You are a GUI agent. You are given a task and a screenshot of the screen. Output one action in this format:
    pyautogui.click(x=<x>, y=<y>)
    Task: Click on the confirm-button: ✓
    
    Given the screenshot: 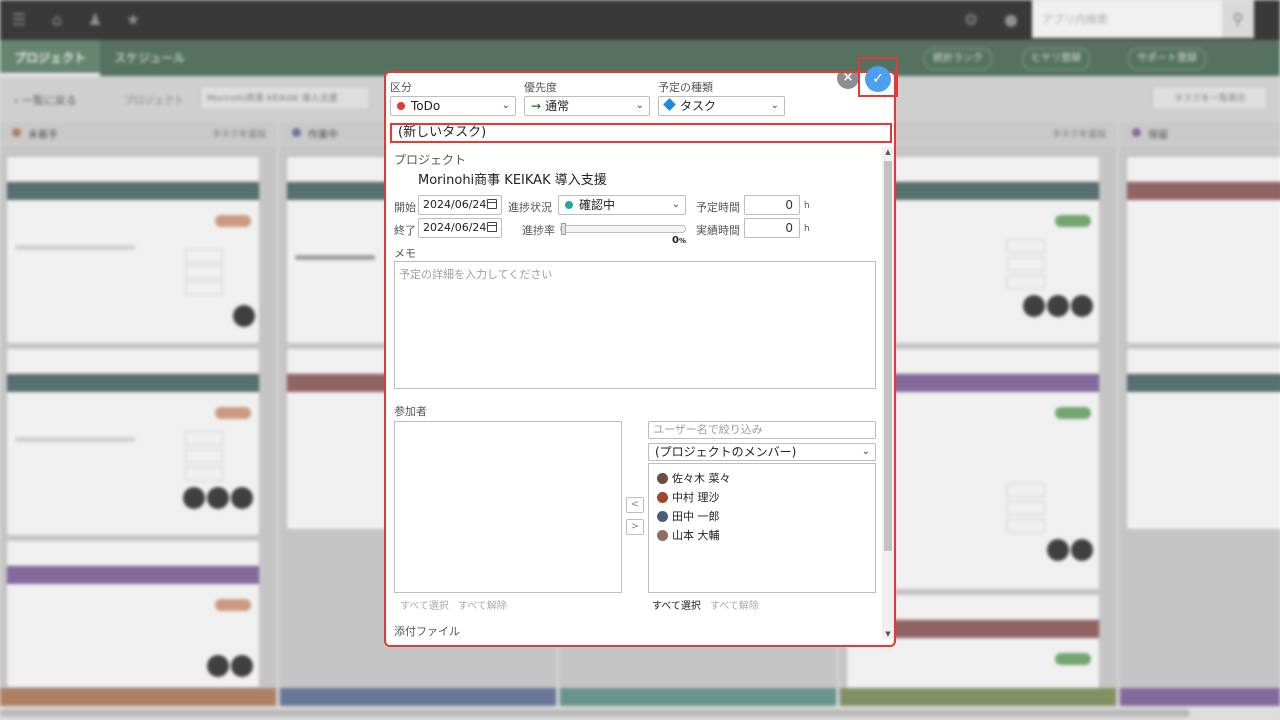 What is the action you would take?
    pyautogui.click(x=878, y=79)
    